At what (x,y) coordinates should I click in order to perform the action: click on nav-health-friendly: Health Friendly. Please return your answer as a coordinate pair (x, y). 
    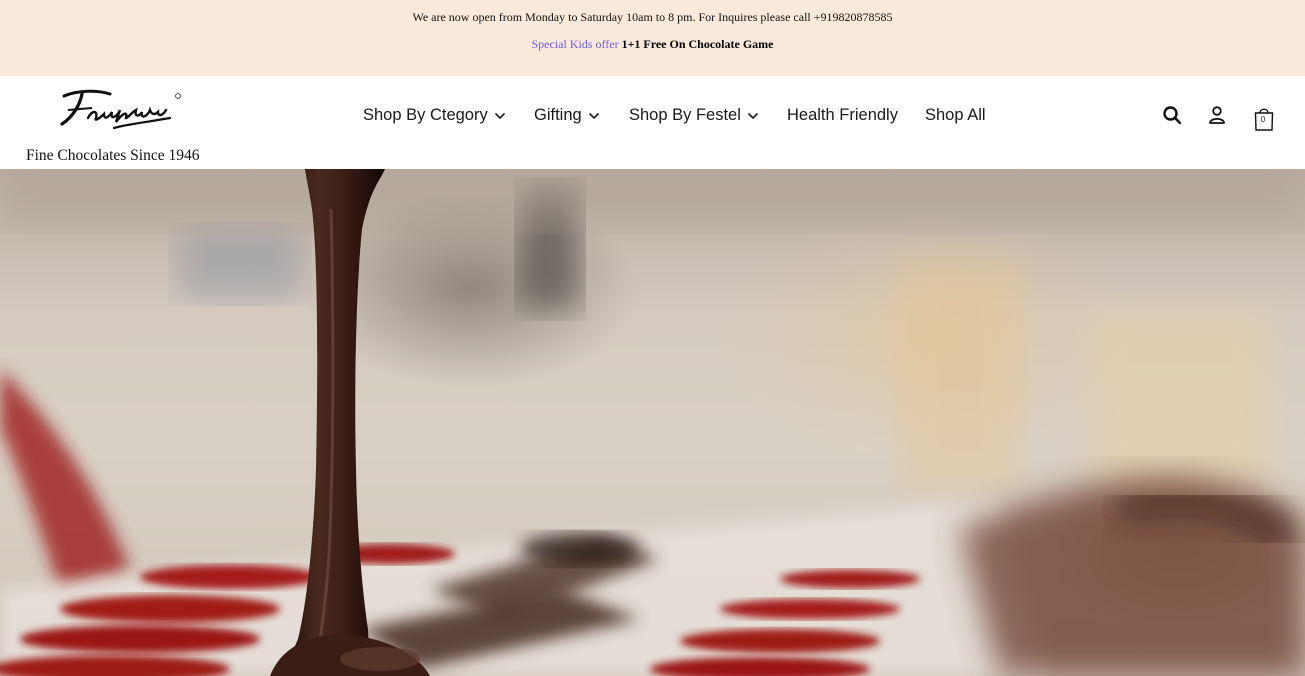
    Looking at the image, I should click on (842, 115).